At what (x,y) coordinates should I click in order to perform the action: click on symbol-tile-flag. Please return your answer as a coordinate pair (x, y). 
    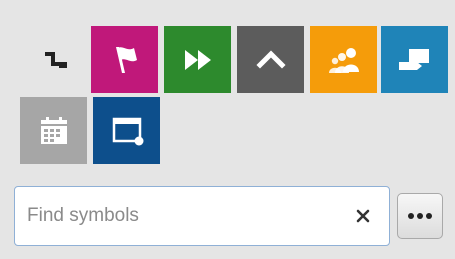
    Looking at the image, I should click on (124, 59).